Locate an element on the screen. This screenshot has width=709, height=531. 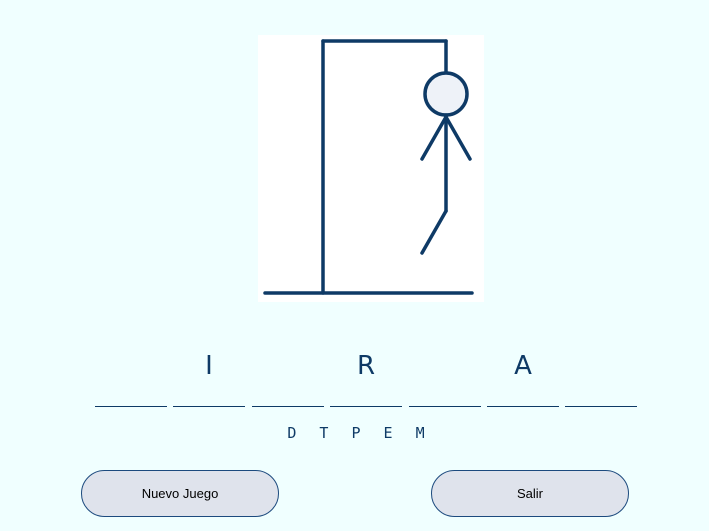
hangman-head is located at coordinates (446, 94).